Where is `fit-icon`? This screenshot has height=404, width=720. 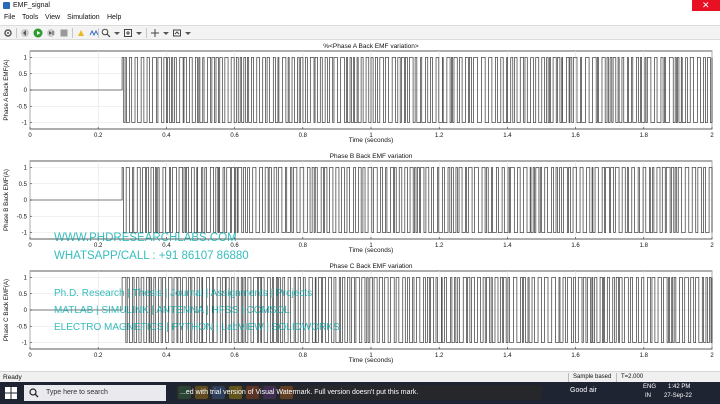
fit-icon is located at coordinates (128, 33).